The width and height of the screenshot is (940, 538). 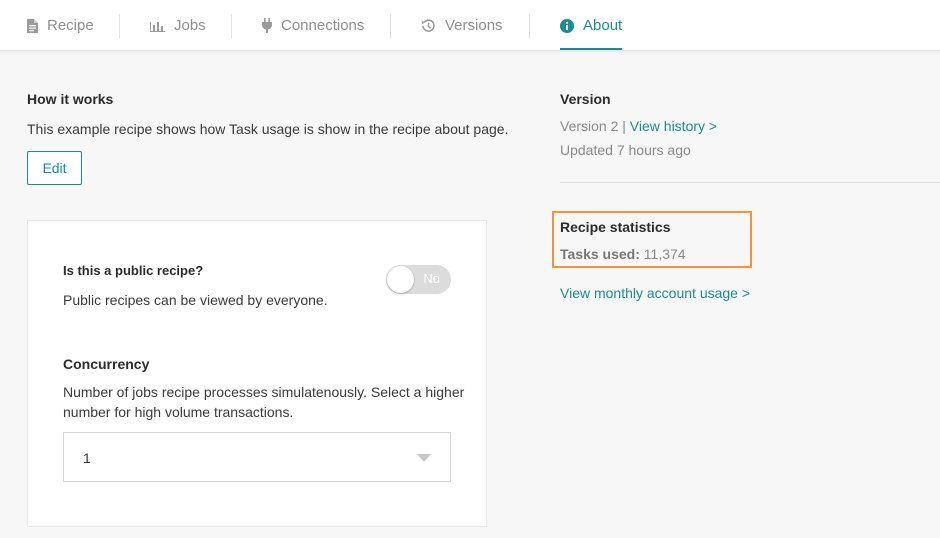 I want to click on how-it-works-title: How it works, so click(x=70, y=99).